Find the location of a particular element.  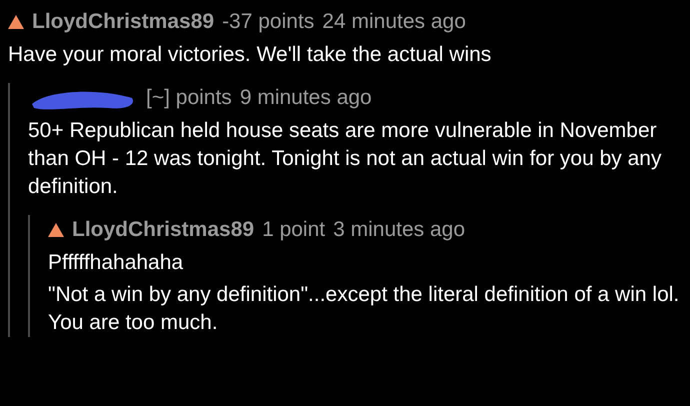

comment-text: "Not a win by any definition"...except the literal definition of a win lol. You are too much. is located at coordinates (364, 309).